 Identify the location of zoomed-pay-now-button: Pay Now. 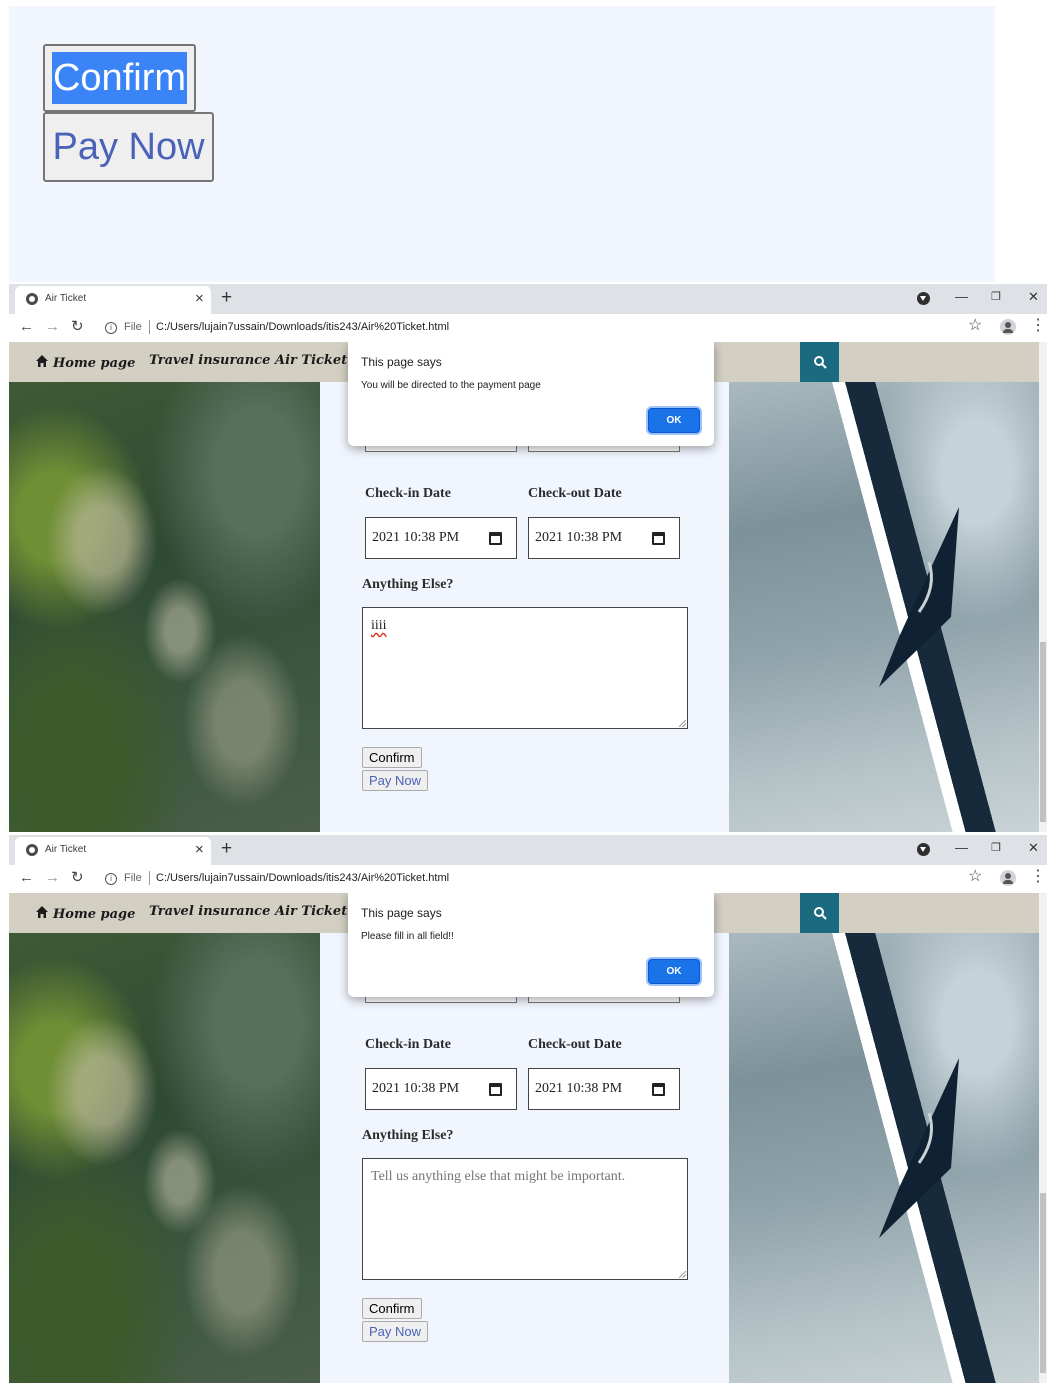
(128, 147).